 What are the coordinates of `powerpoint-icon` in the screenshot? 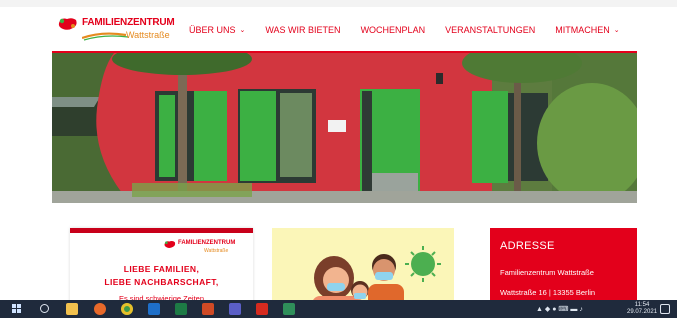 It's located at (208, 309).